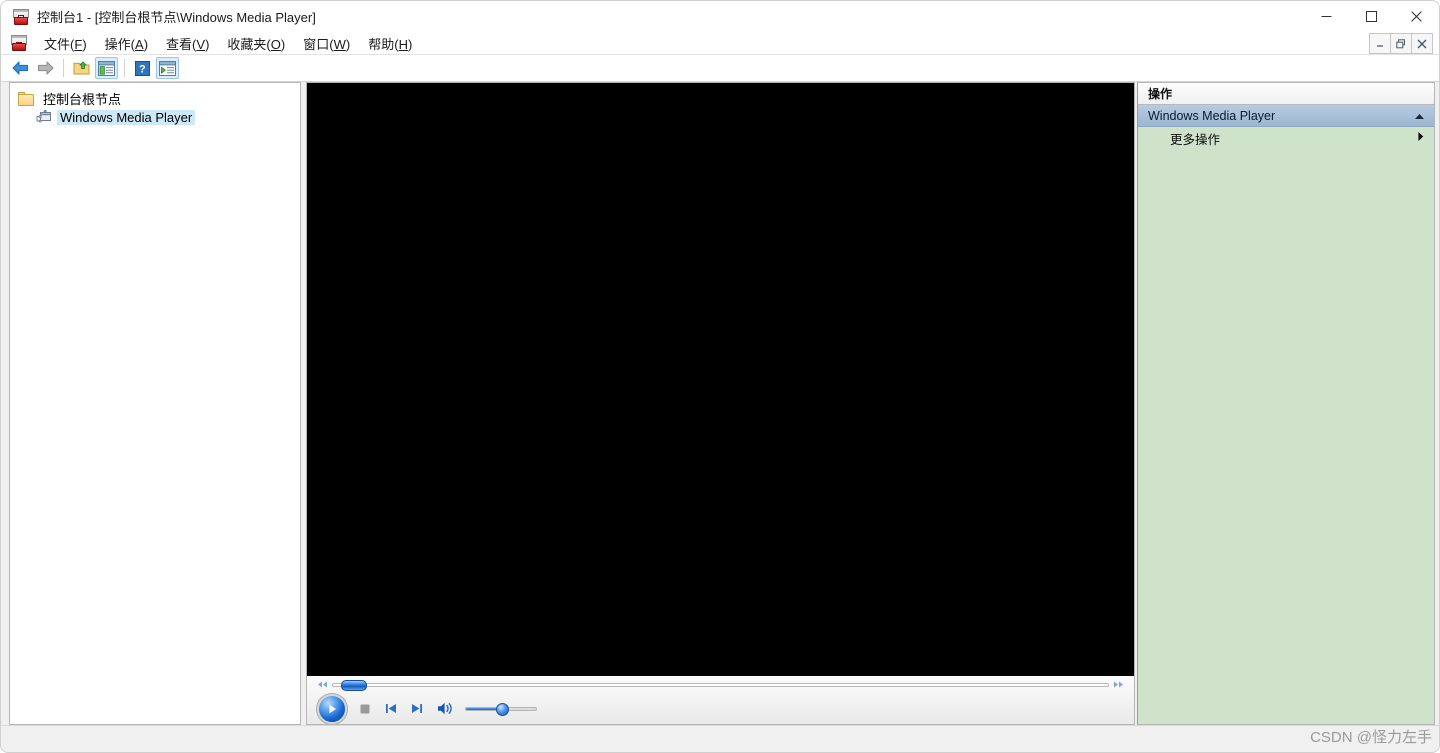 The height and width of the screenshot is (753, 1440). What do you see at coordinates (1416, 16) in the screenshot?
I see `close-button` at bounding box center [1416, 16].